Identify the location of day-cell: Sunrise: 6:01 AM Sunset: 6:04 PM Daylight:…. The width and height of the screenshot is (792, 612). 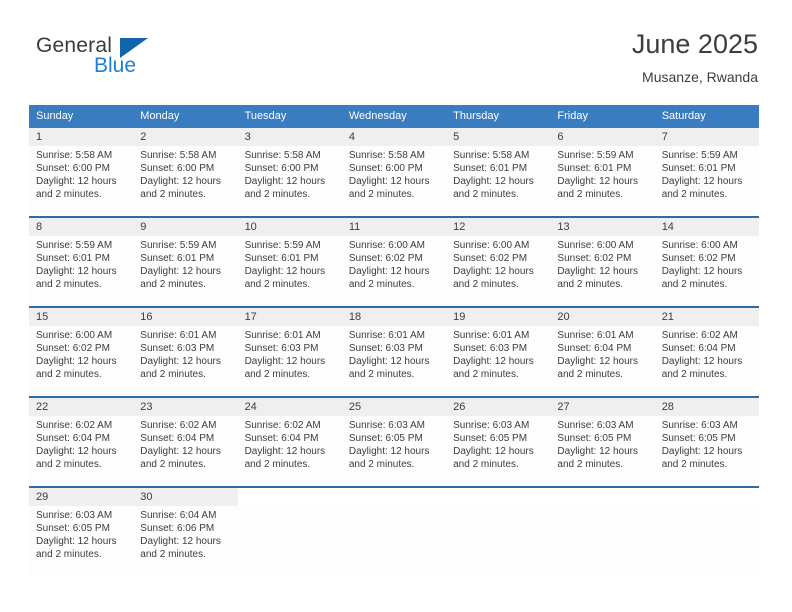
(602, 361).